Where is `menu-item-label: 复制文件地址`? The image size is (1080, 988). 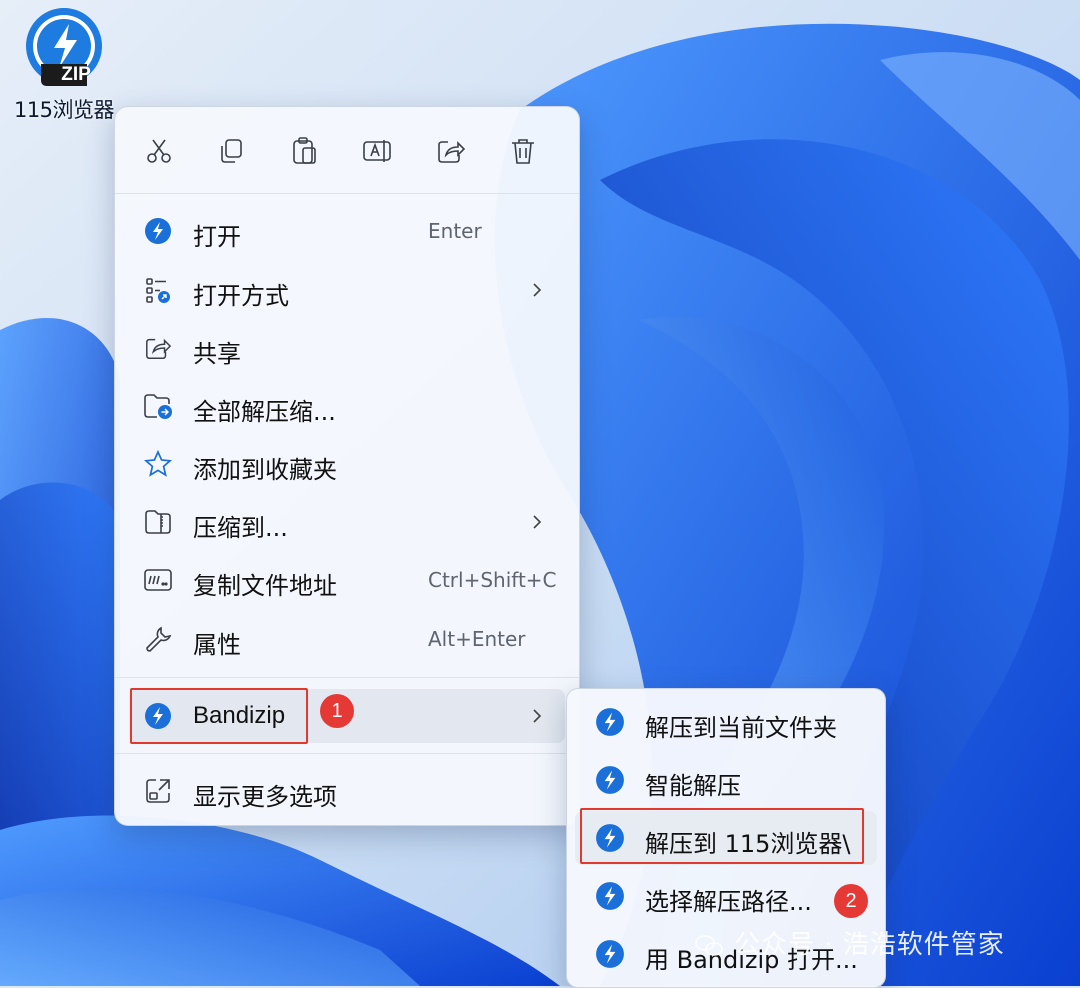 menu-item-label: 复制文件地址 is located at coordinates (265, 586).